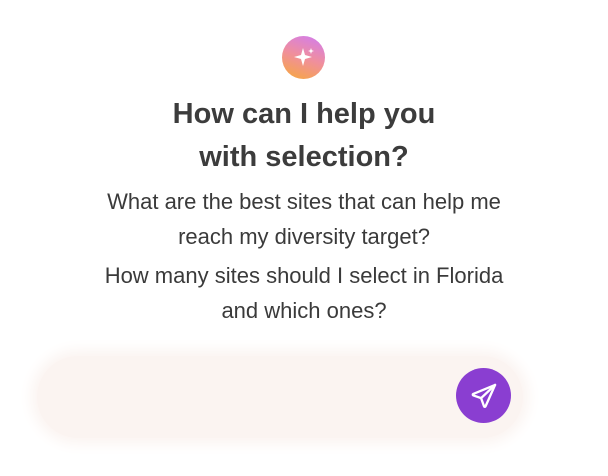  I want to click on suggestion-line: What are the best sites that can help me, so click(304, 201).